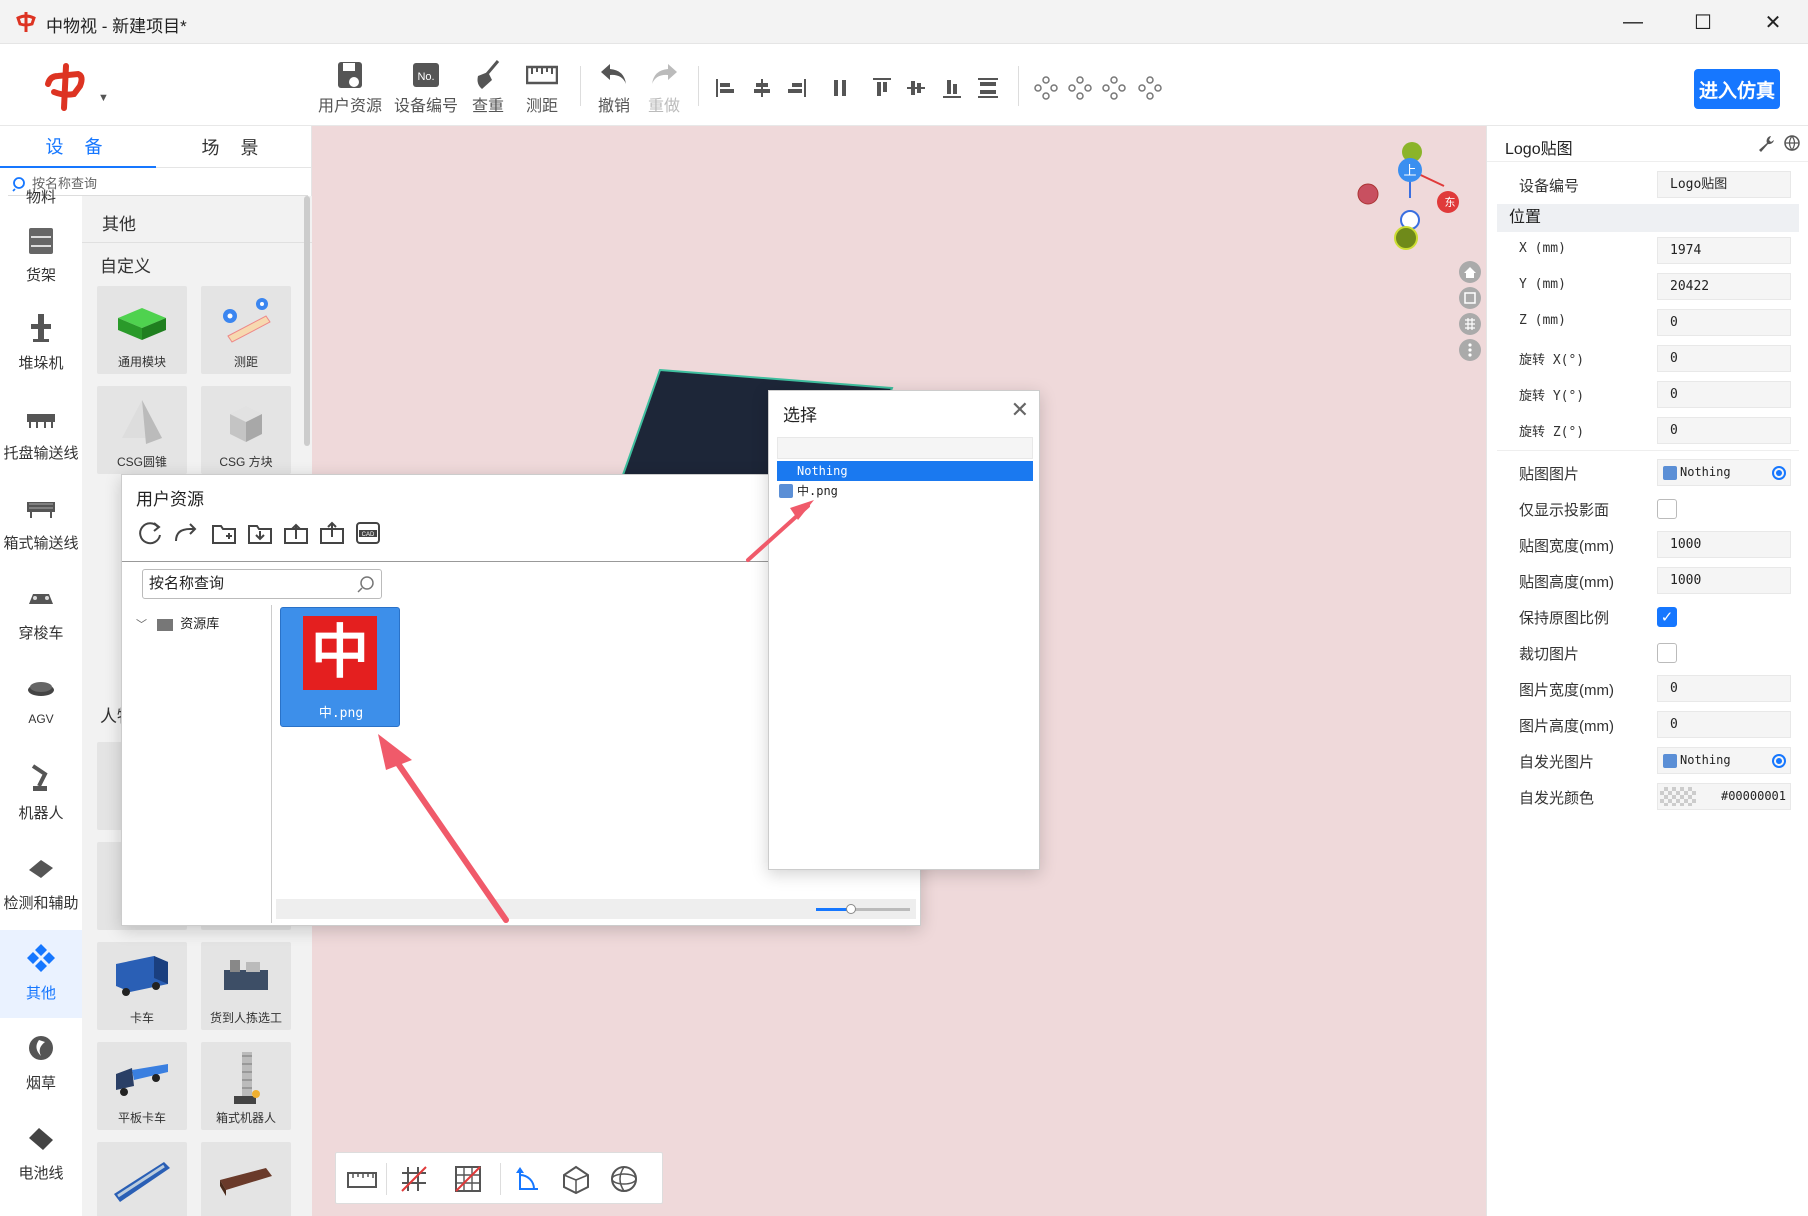 The height and width of the screenshot is (1216, 1808). I want to click on redo-icon, so click(186, 533).